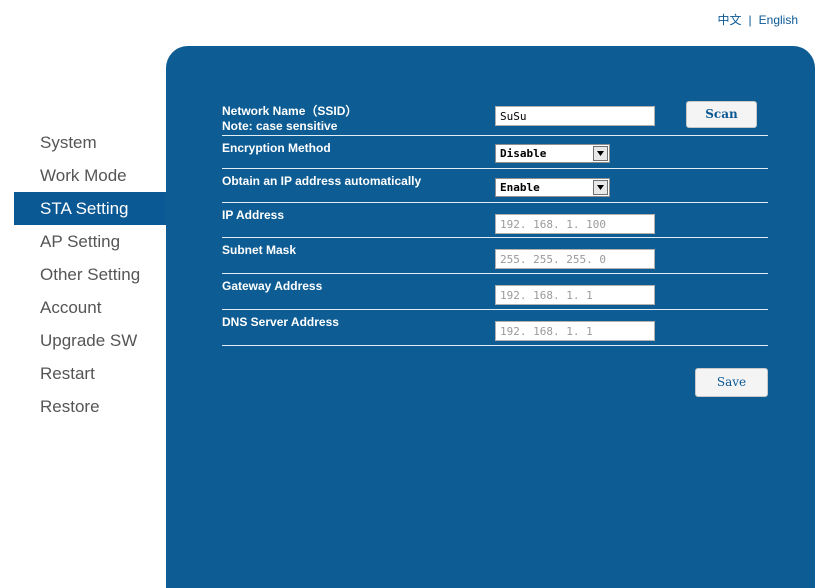  Describe the element at coordinates (730, 19) in the screenshot. I see `language-chinese-link: 中文` at that location.